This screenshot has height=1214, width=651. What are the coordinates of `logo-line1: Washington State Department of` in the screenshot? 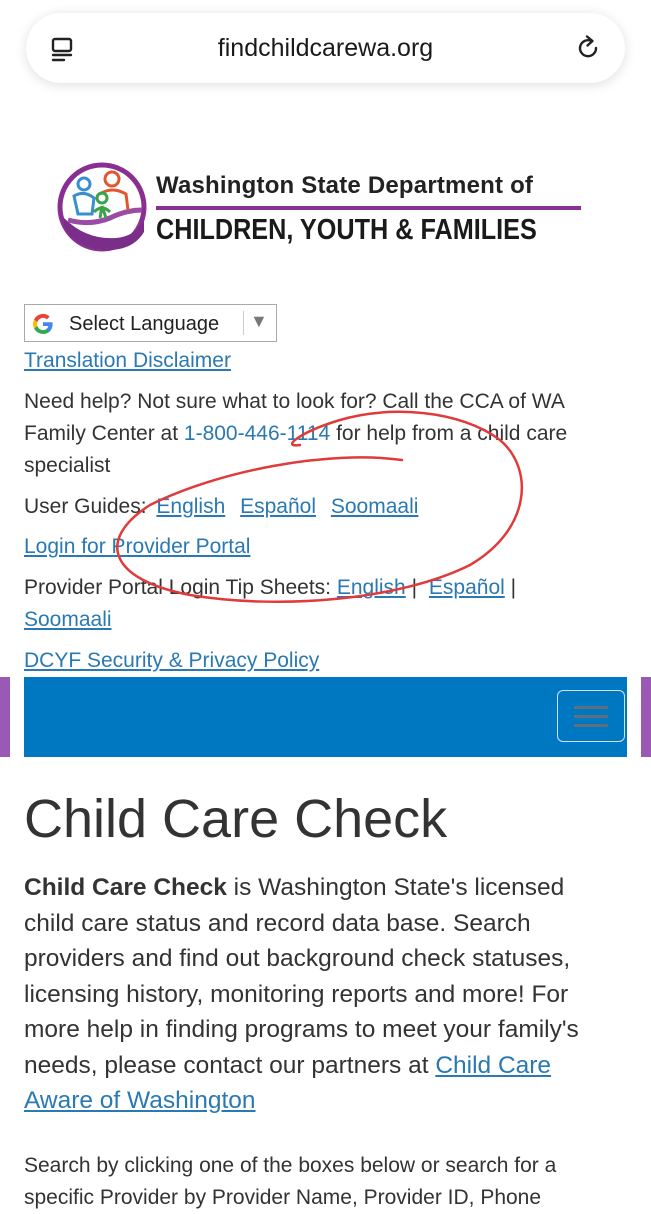 It's located at (345, 185).